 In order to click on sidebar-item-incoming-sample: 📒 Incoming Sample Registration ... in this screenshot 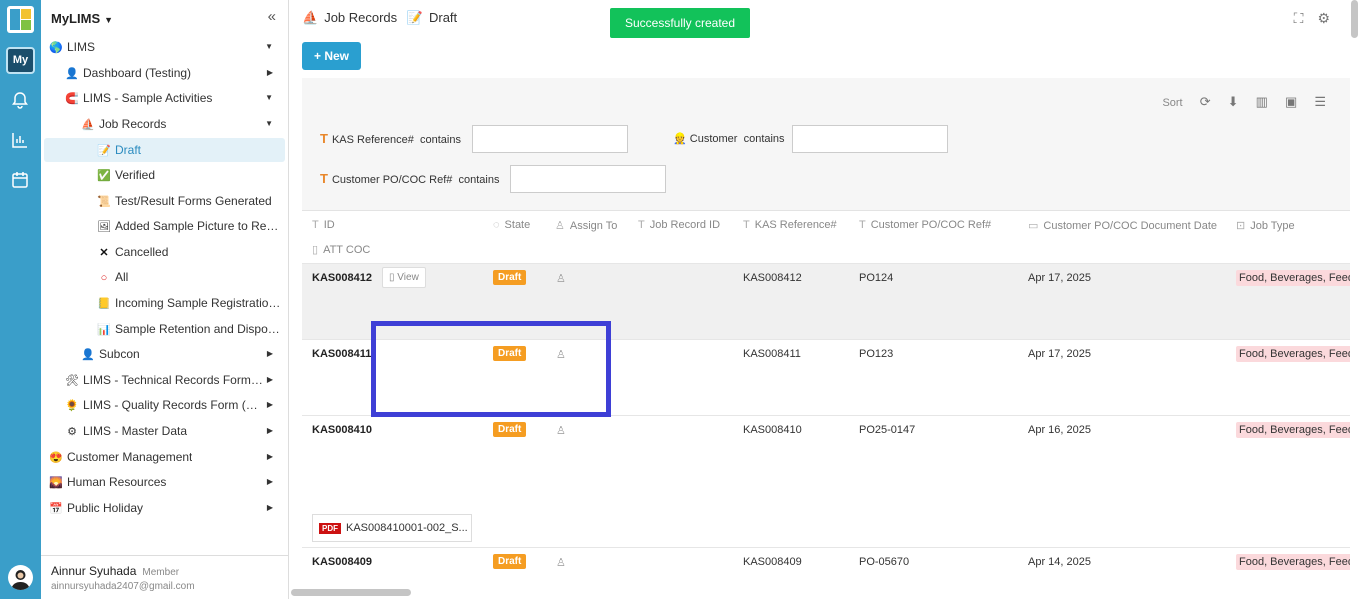, I will do `click(191, 303)`.